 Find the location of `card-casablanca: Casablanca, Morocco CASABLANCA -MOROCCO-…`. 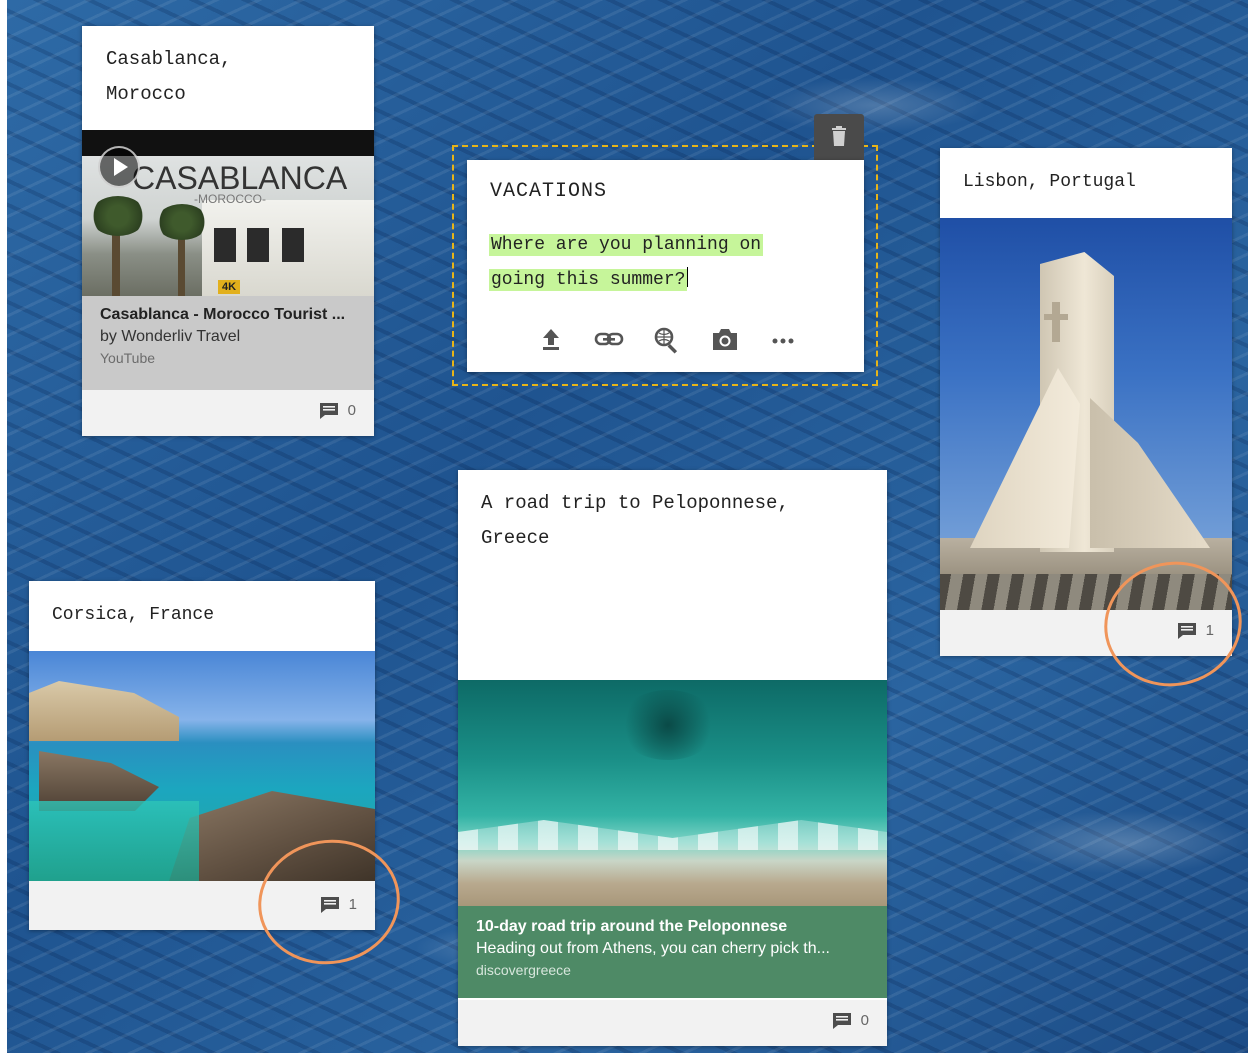

card-casablanca: Casablanca, Morocco CASABLANCA -MOROCCO-… is located at coordinates (228, 231).